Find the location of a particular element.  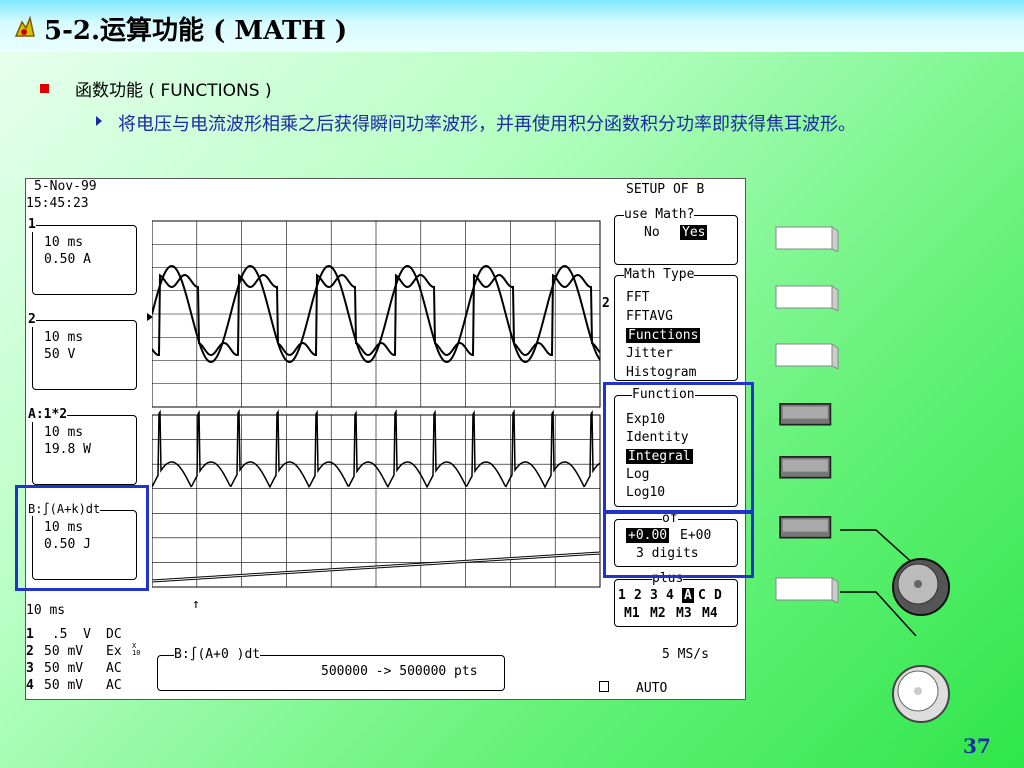

trigger-indicator-icon is located at coordinates (604, 686).